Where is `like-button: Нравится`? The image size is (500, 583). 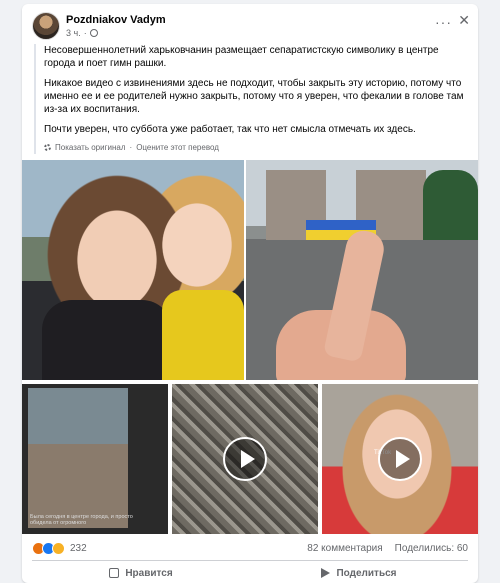
like-button: Нравится is located at coordinates (141, 573).